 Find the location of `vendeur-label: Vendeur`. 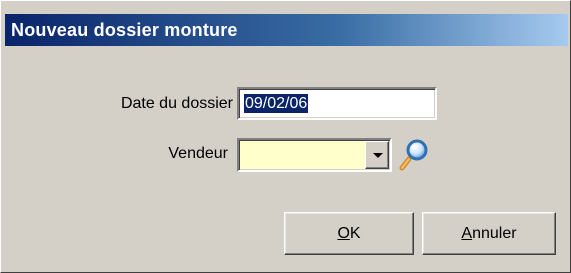

vendeur-label: Vendeur is located at coordinates (198, 153).